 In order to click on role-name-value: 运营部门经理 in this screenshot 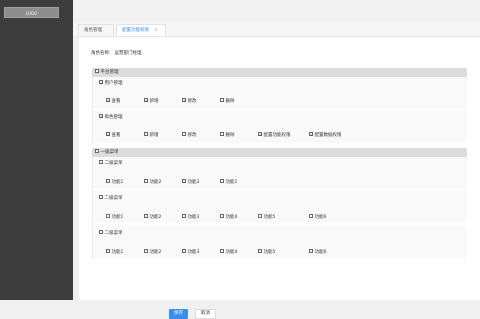, I will do `click(128, 53)`.